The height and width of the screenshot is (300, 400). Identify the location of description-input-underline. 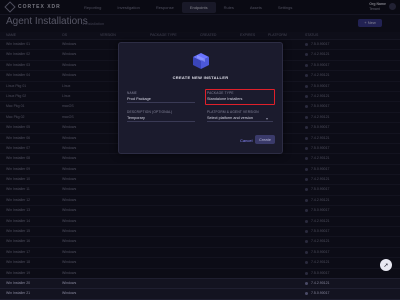
(161, 121).